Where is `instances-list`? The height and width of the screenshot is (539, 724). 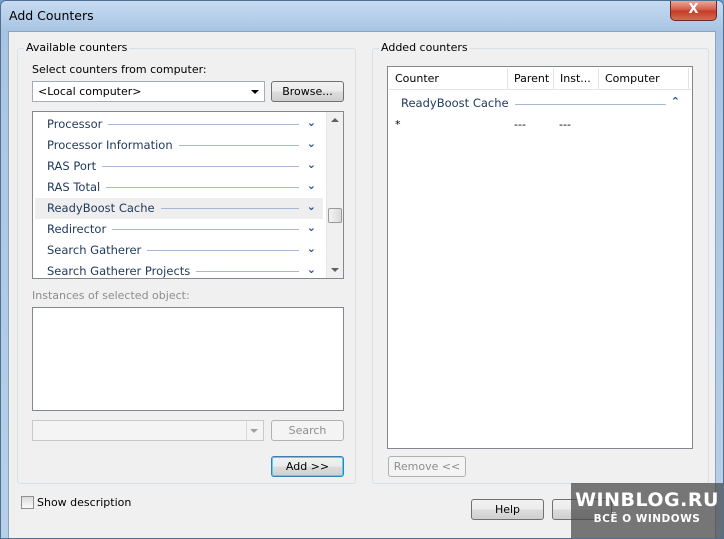
instances-list is located at coordinates (188, 359).